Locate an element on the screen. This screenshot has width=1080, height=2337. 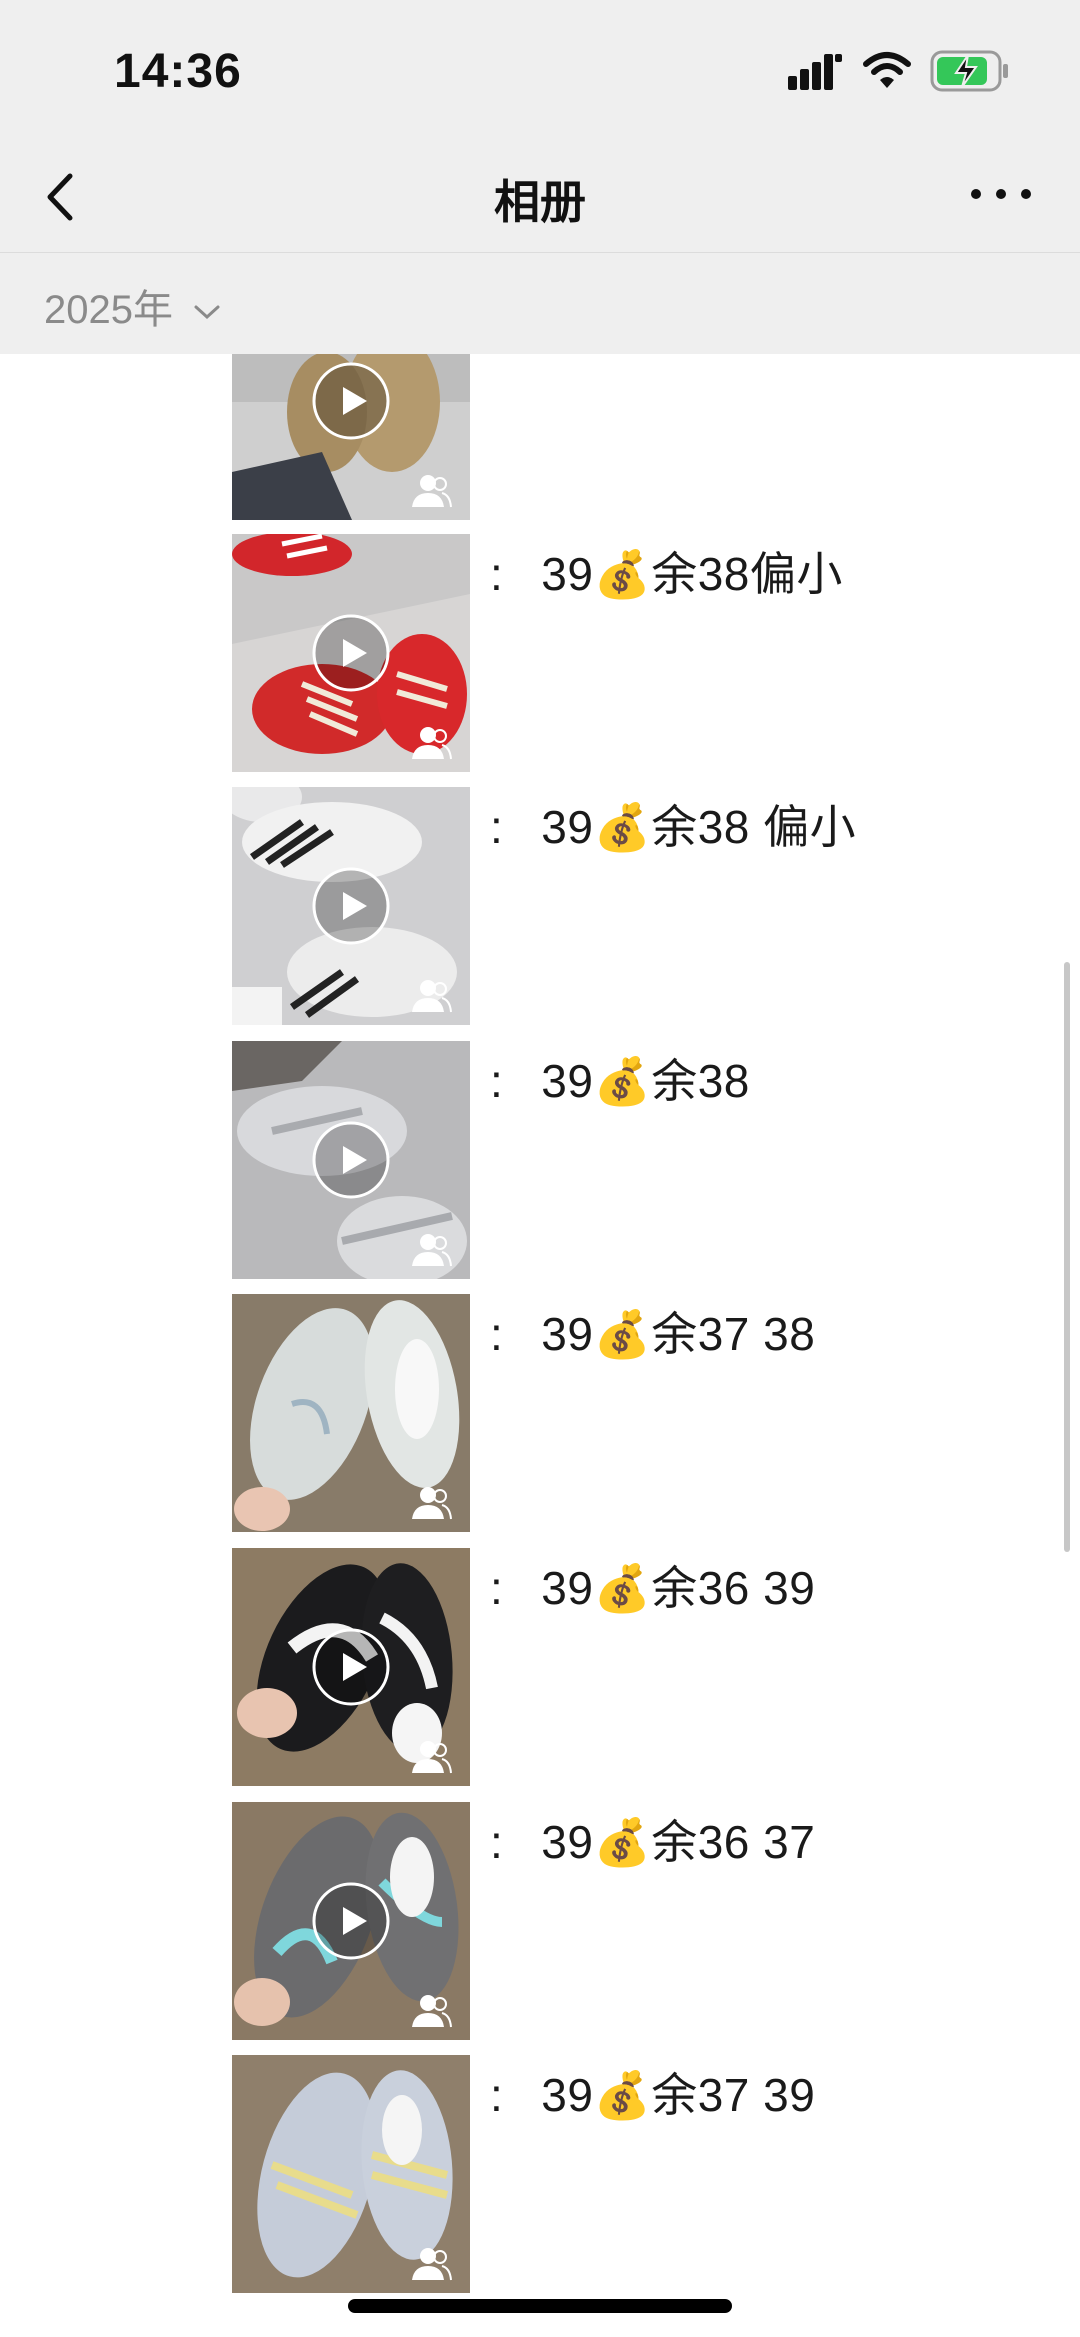
year-filter-bar: 2025年 is located at coordinates (540, 303).